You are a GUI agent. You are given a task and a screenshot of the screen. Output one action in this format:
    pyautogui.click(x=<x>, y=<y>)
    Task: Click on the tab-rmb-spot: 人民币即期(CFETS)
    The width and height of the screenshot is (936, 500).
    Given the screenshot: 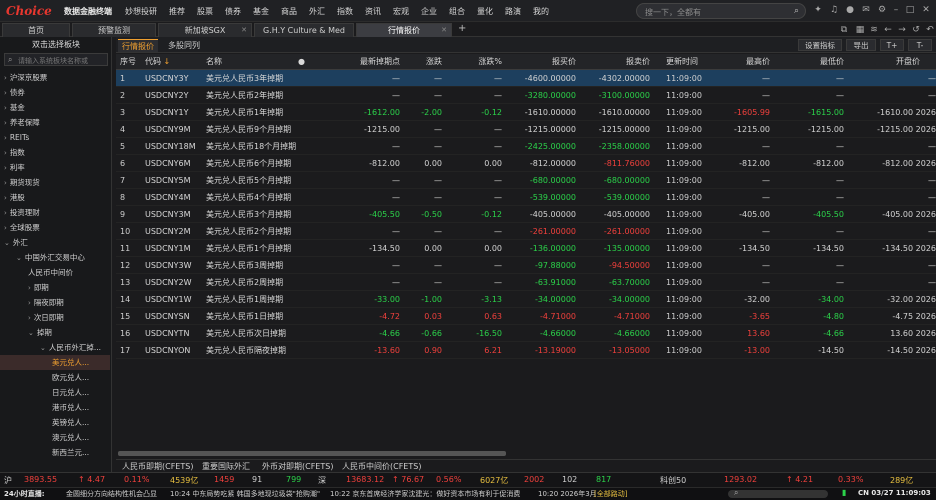 What is the action you would take?
    pyautogui.click(x=157, y=466)
    